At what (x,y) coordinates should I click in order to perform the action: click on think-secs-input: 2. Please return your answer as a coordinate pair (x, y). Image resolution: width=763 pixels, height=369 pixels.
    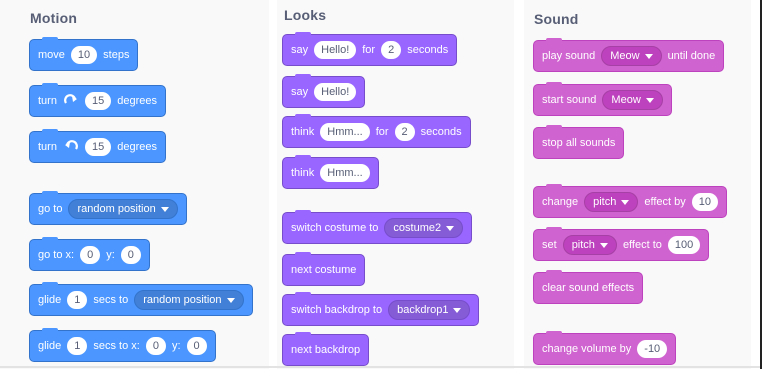
    Looking at the image, I should click on (404, 132).